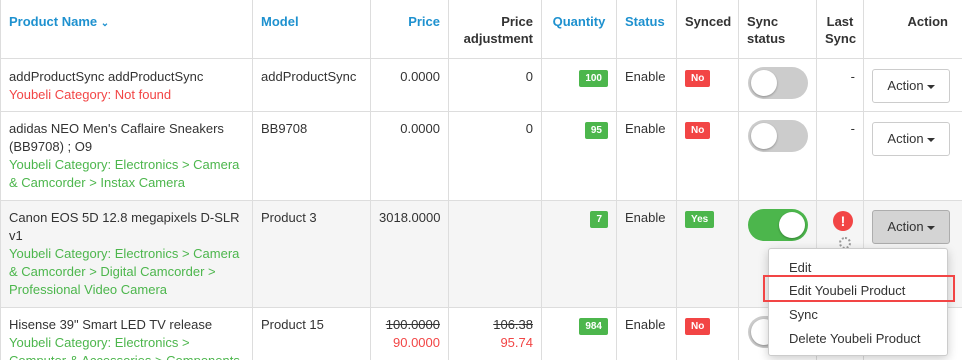 The width and height of the screenshot is (962, 360). I want to click on header-sync-status: Sync status, so click(777, 29).